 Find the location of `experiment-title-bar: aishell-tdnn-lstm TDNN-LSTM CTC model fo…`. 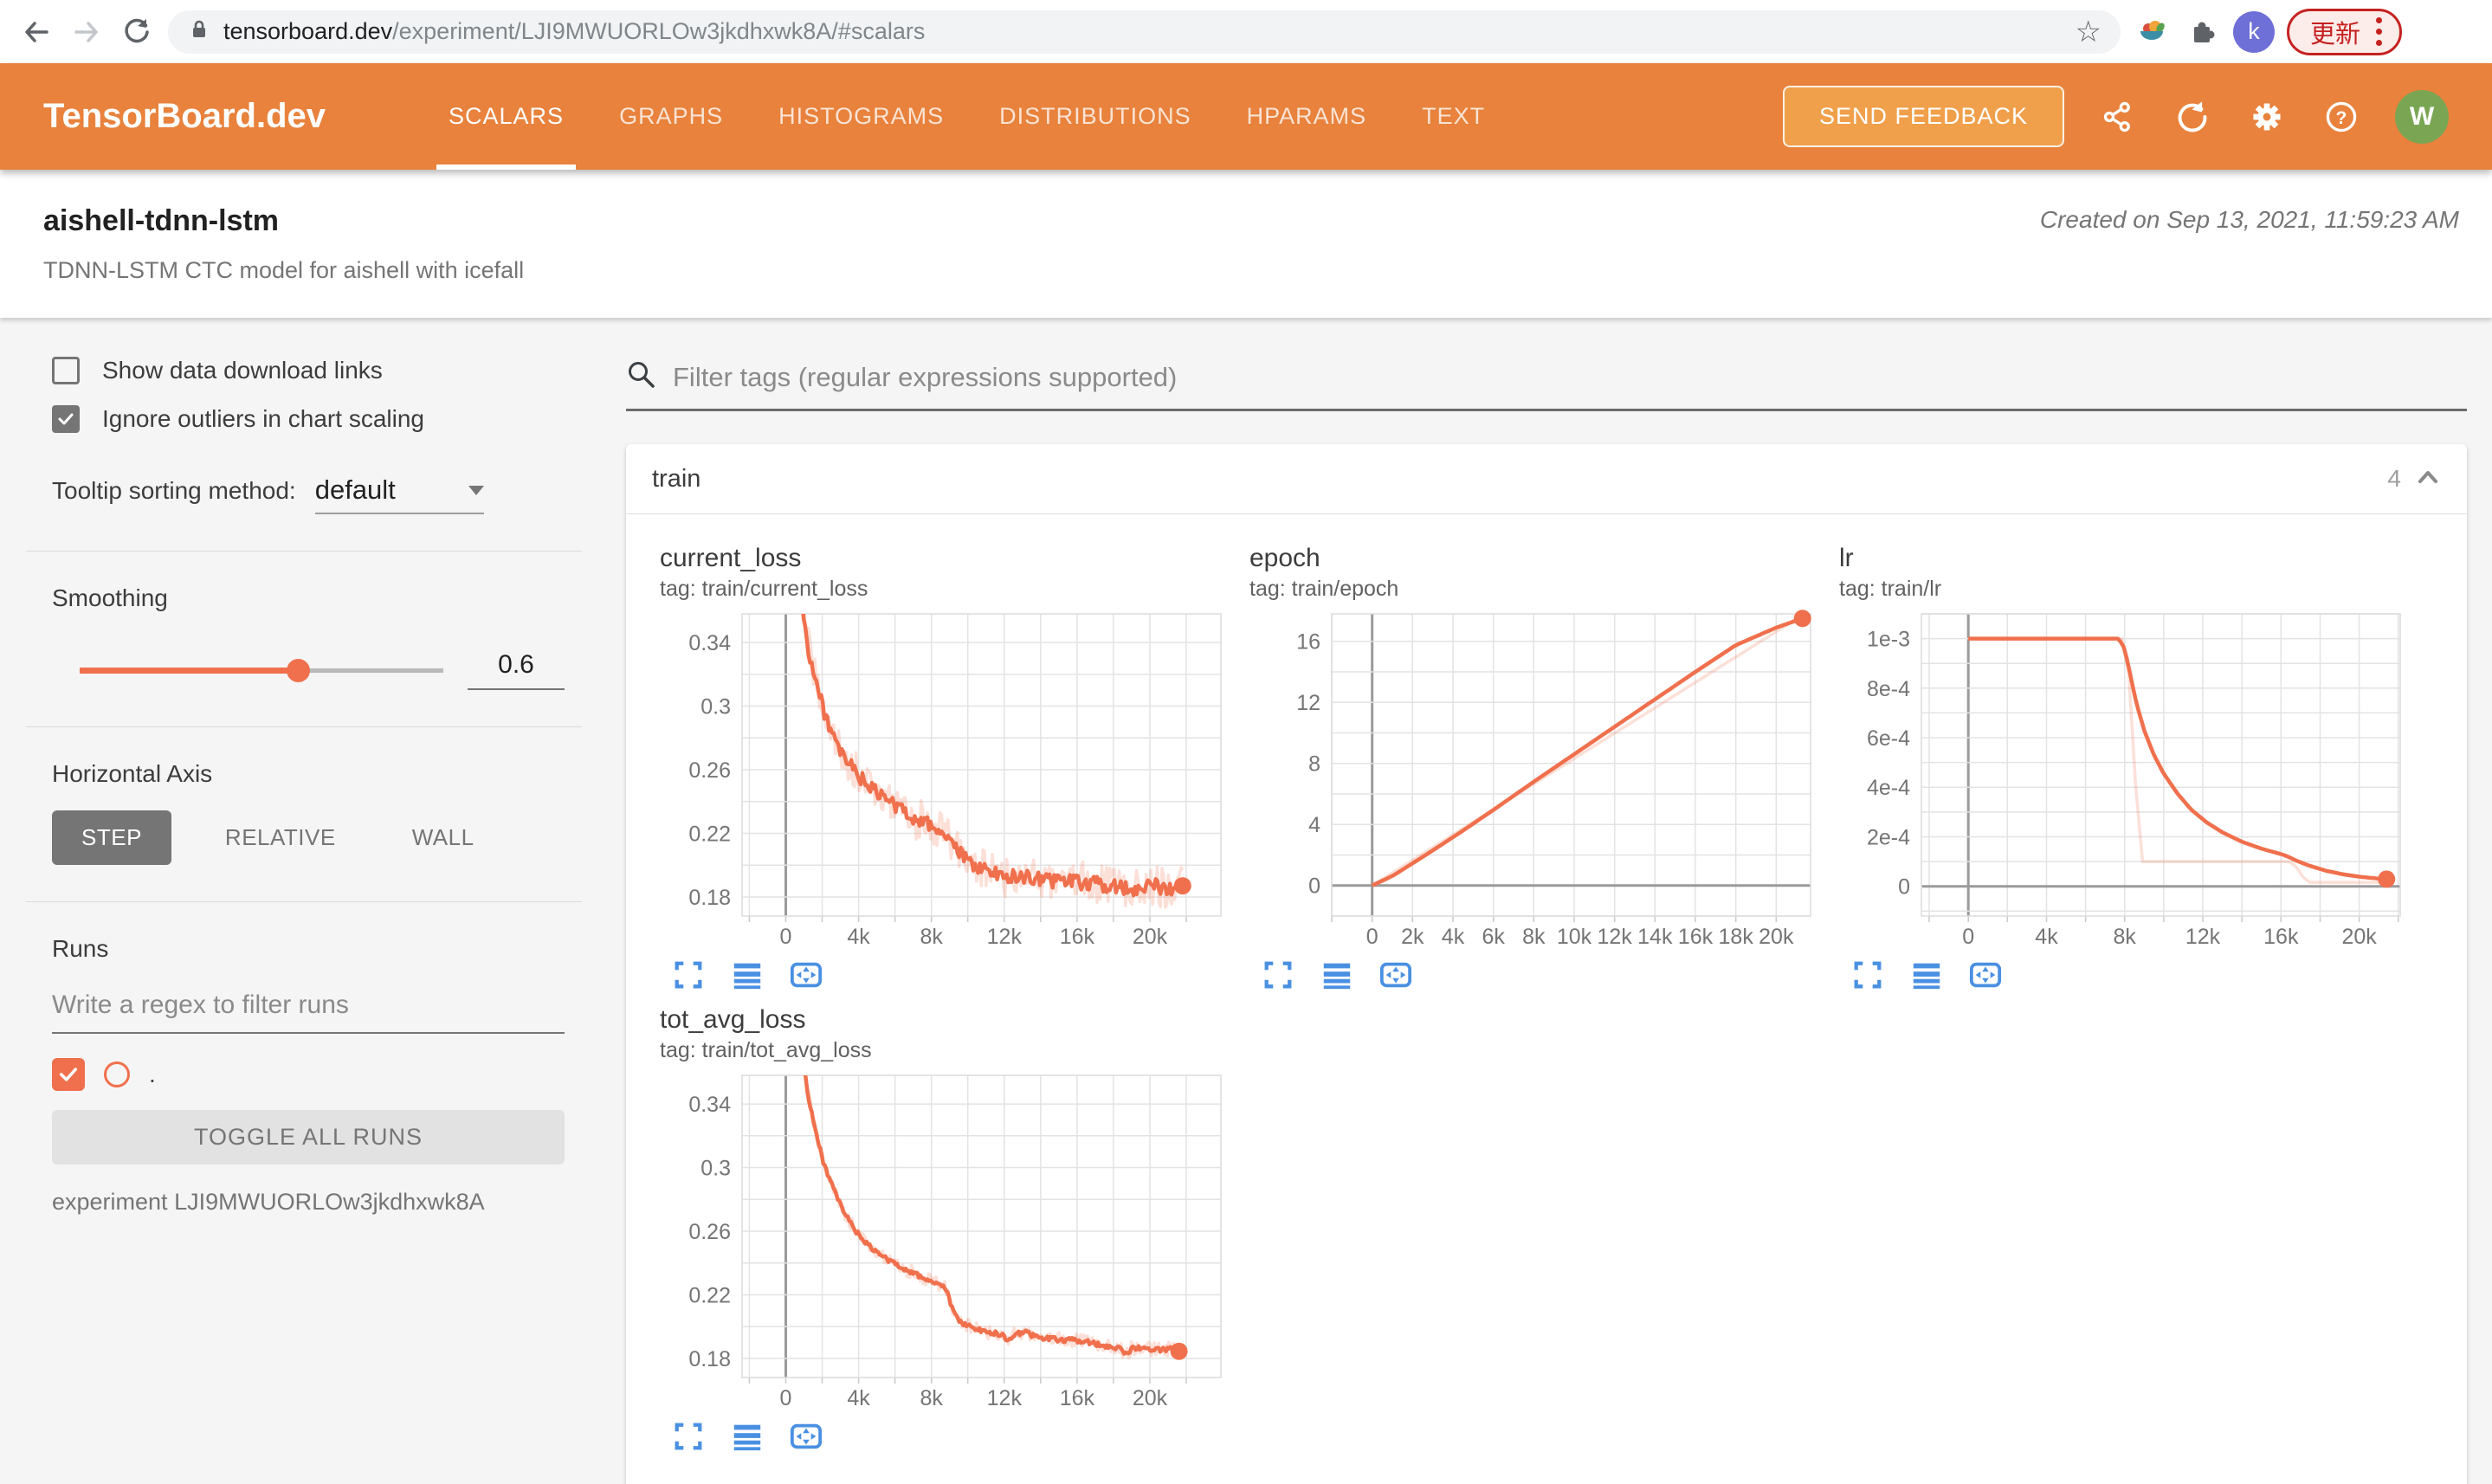

experiment-title-bar: aishell-tdnn-lstm TDNN-LSTM CTC model fo… is located at coordinates (1246, 244).